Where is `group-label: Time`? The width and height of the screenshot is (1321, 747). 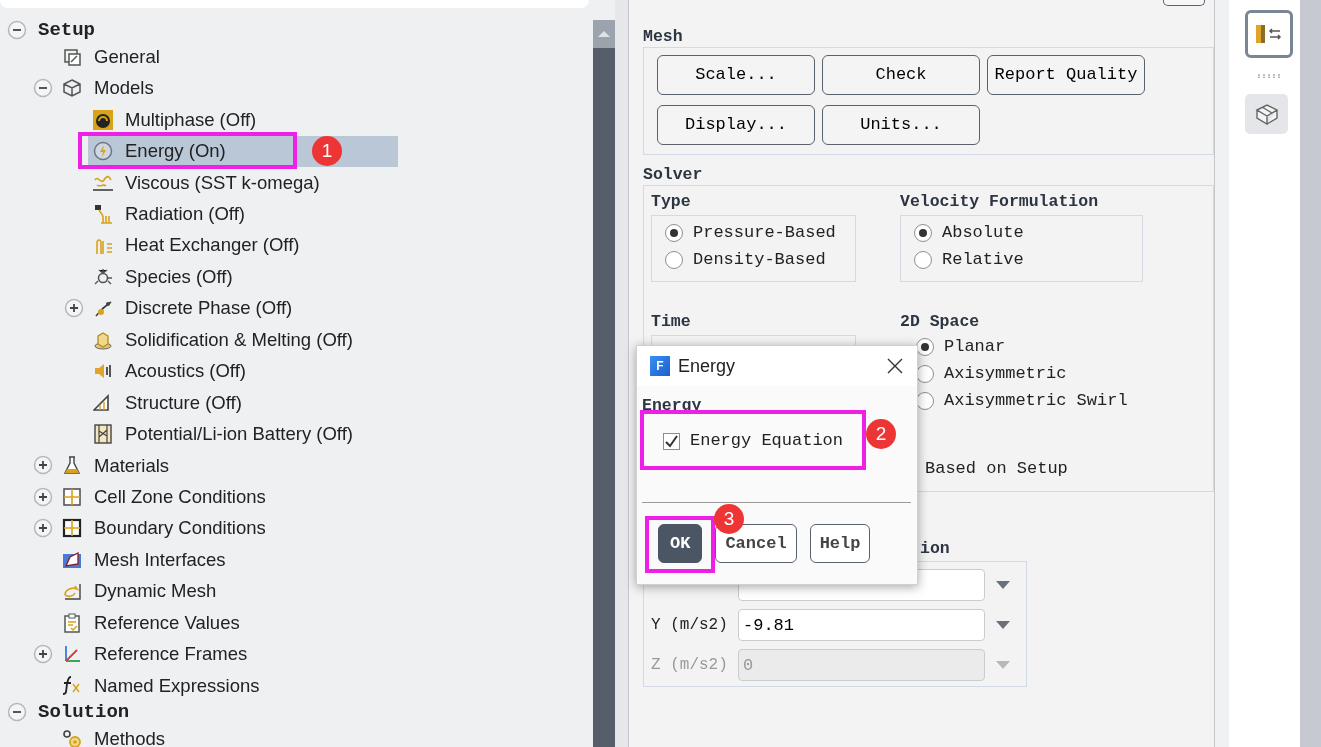
group-label: Time is located at coordinates (671, 322).